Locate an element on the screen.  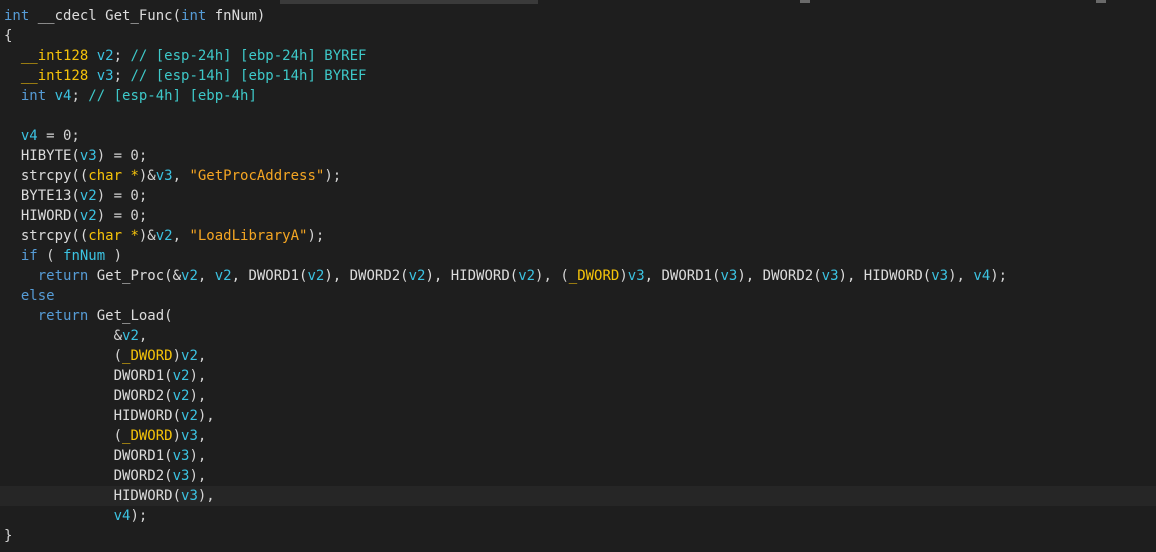
code-line: strcpy((char *)&v2, "LoadLibraryA"); is located at coordinates (580, 236).